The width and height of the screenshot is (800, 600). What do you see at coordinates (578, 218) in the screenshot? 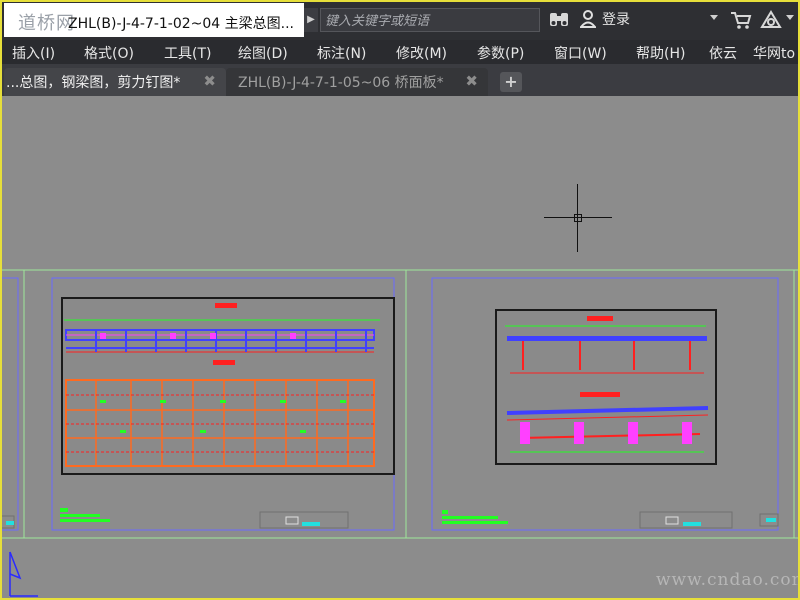
I see `crosshair-pickbox` at bounding box center [578, 218].